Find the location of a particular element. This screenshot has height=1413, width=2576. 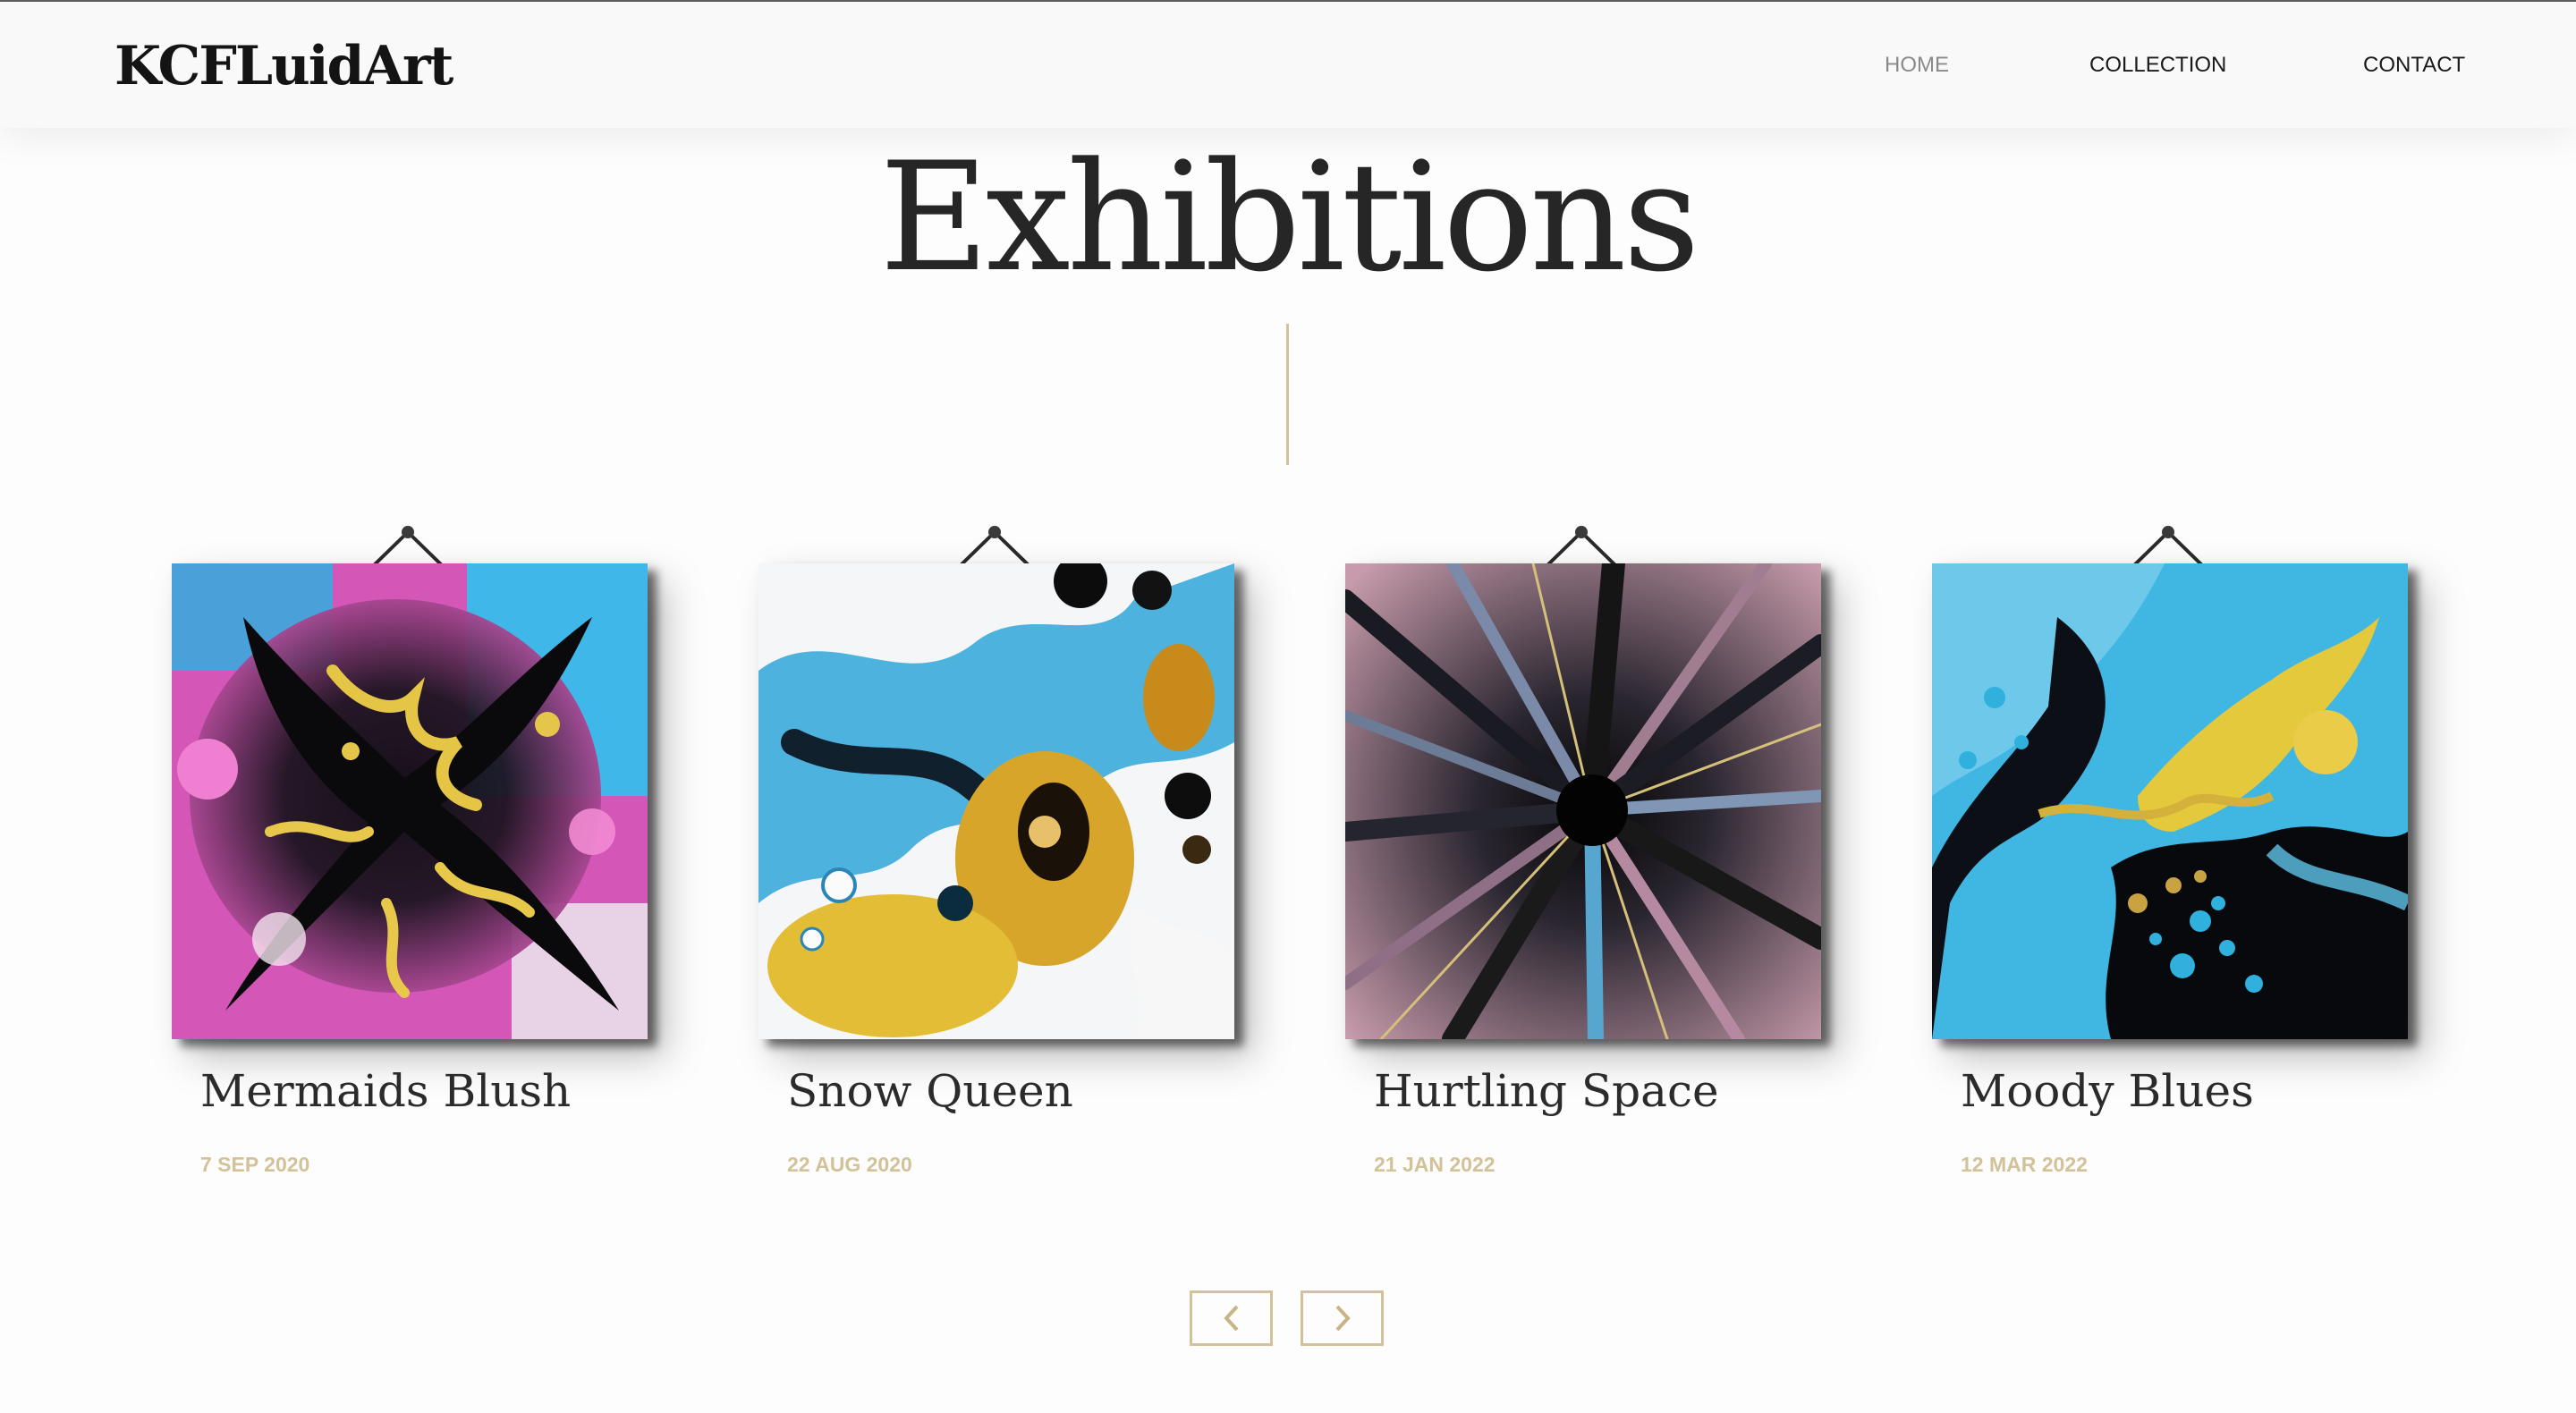

artwork-date: 7 SEP 2020 is located at coordinates (255, 1164).